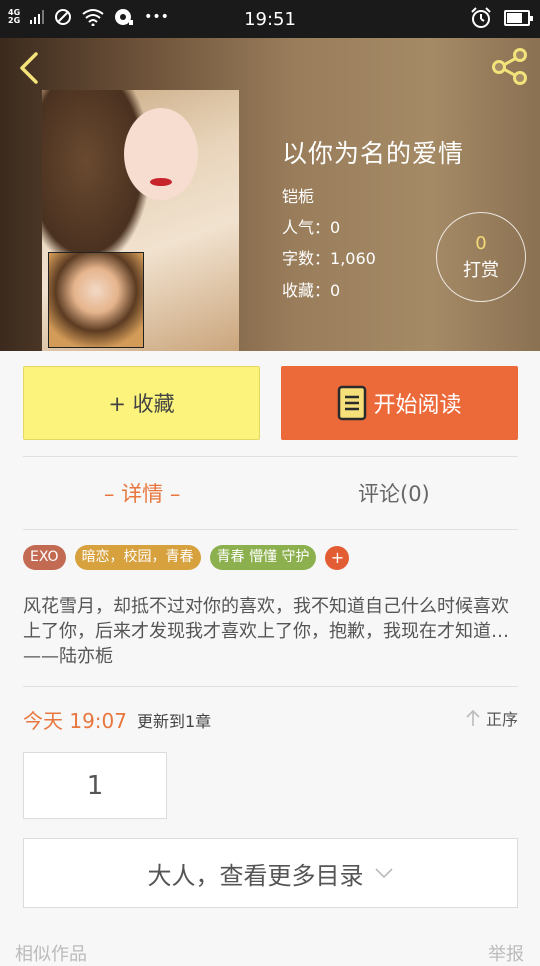 The image size is (540, 966). I want to click on popularity-label: 人气：, so click(306, 227).